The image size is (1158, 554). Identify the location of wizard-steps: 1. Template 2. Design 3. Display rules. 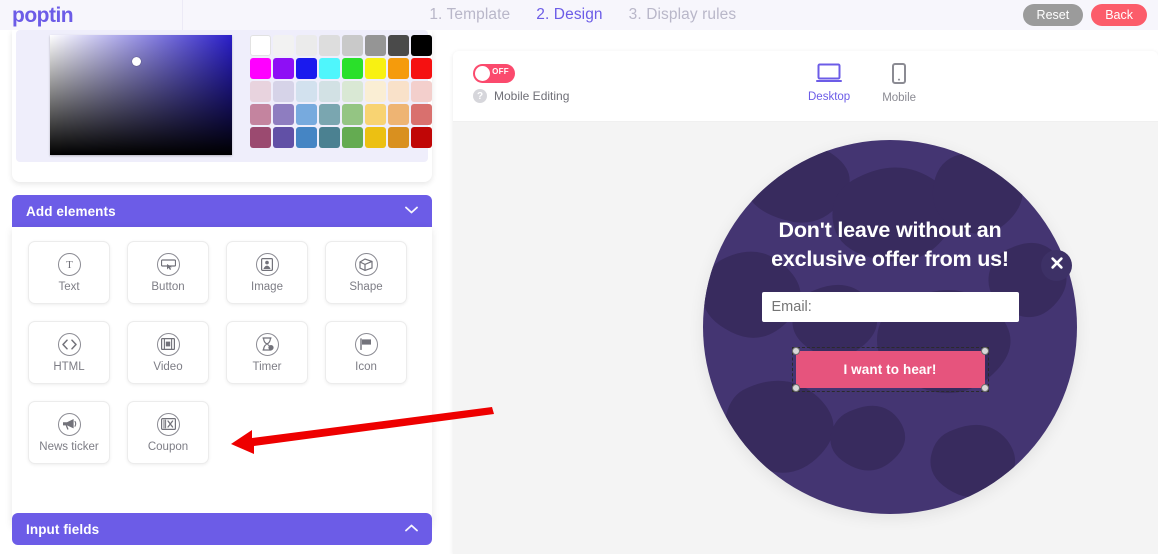
(583, 15).